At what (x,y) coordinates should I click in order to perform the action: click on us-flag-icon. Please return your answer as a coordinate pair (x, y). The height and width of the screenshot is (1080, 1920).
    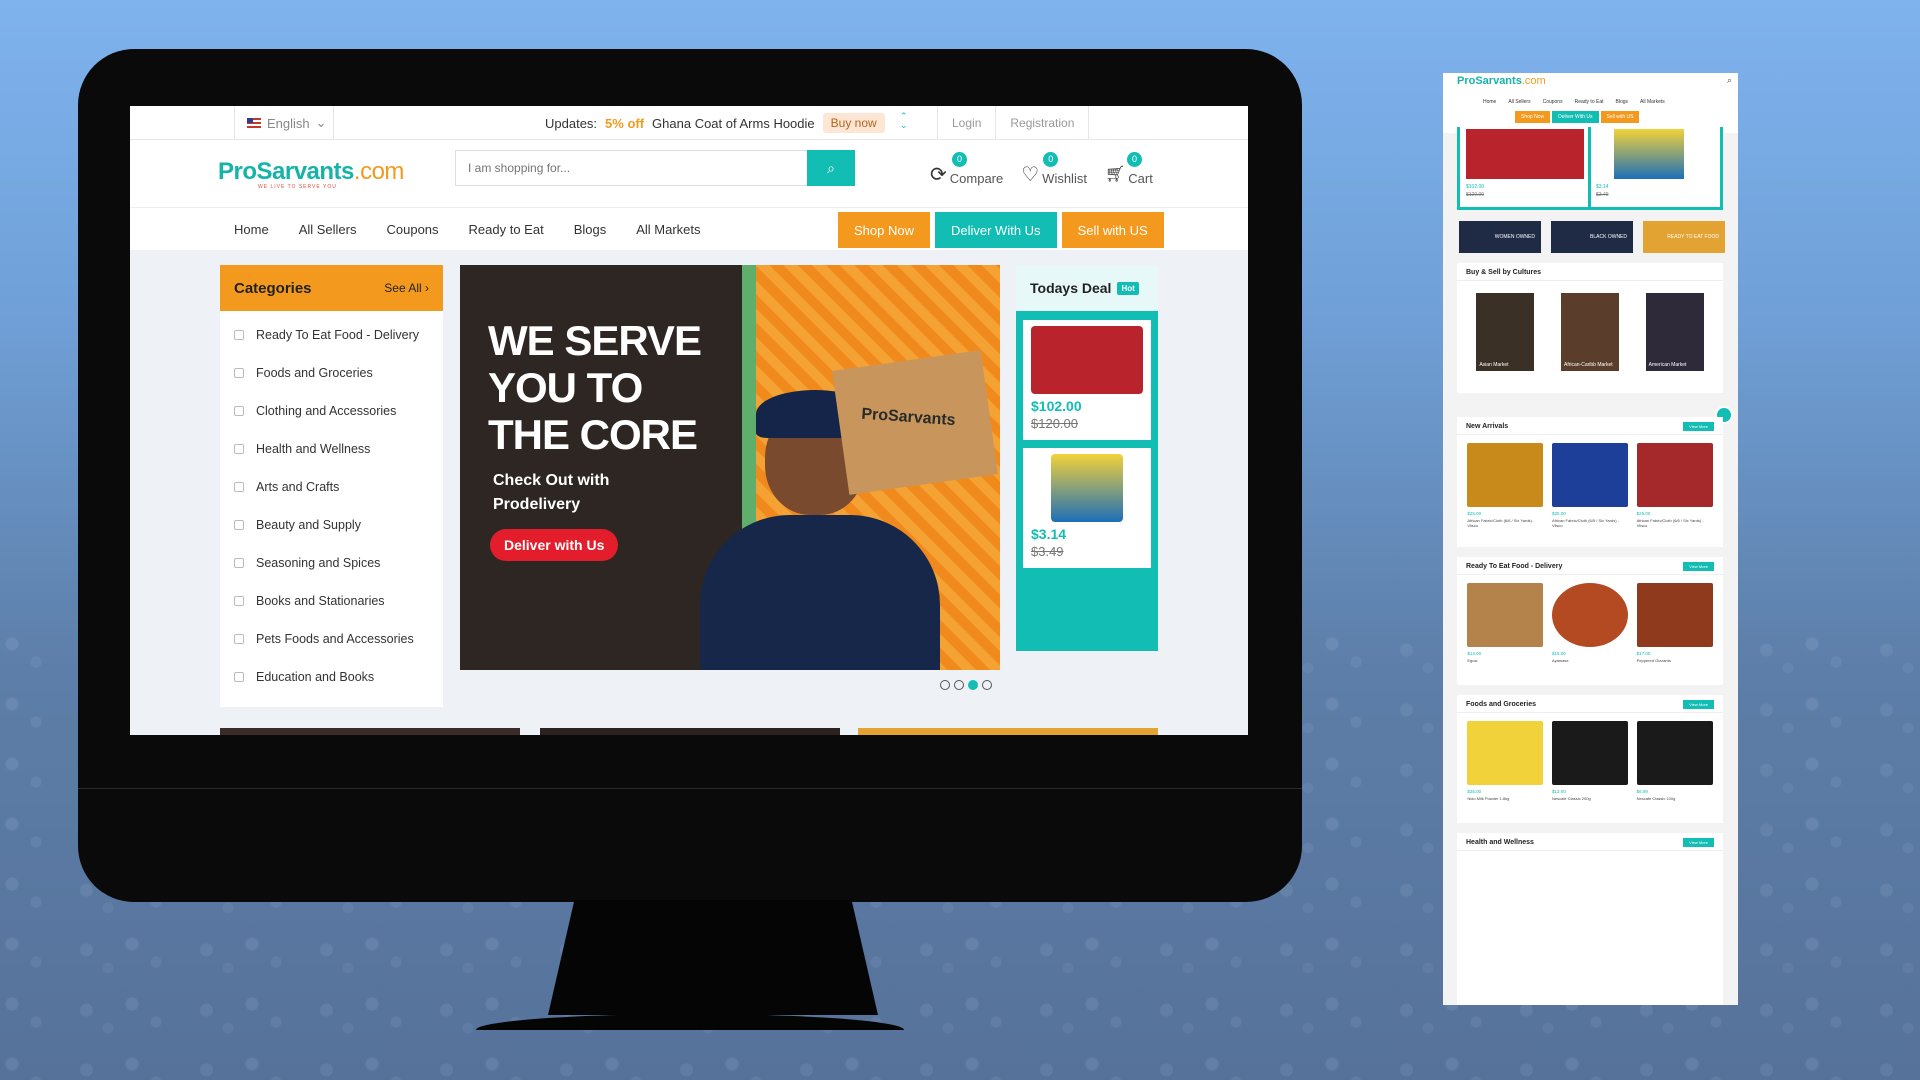
    Looking at the image, I should click on (254, 123).